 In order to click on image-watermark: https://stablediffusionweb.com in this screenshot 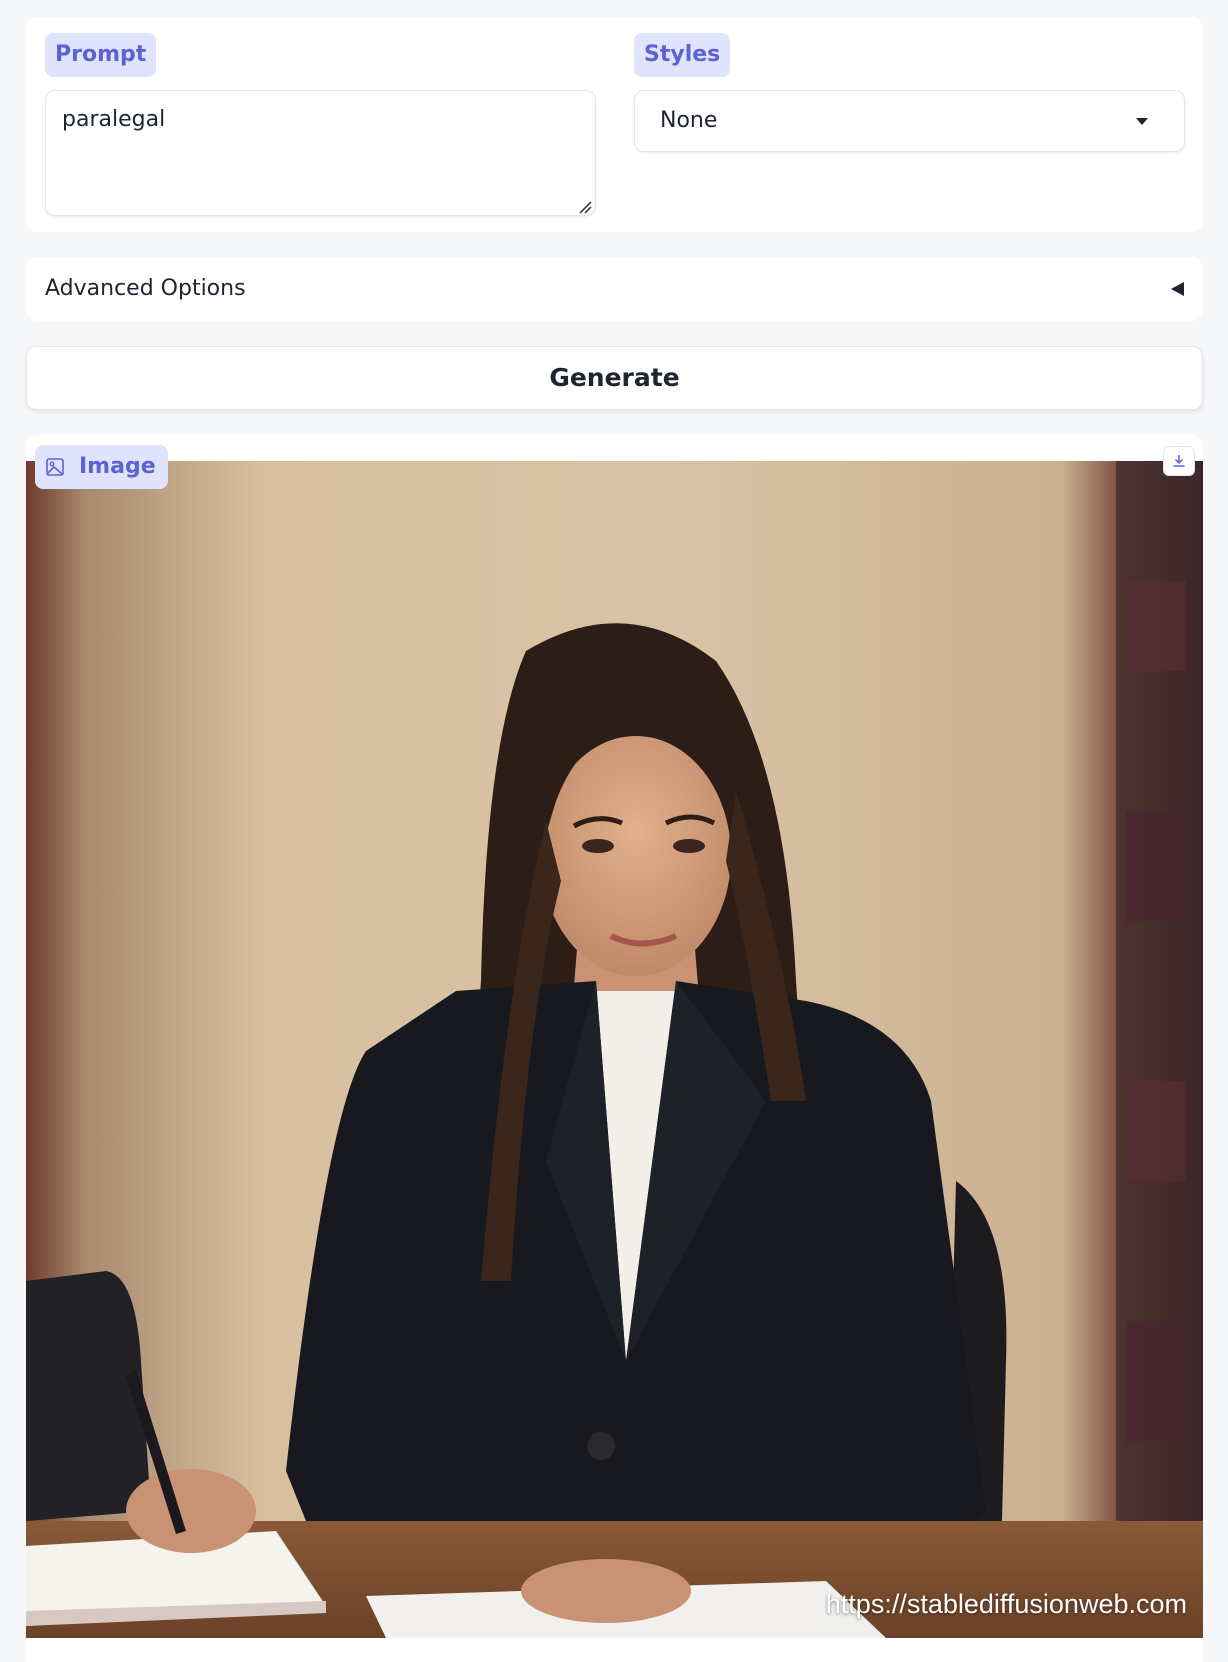, I will do `click(1006, 1604)`.